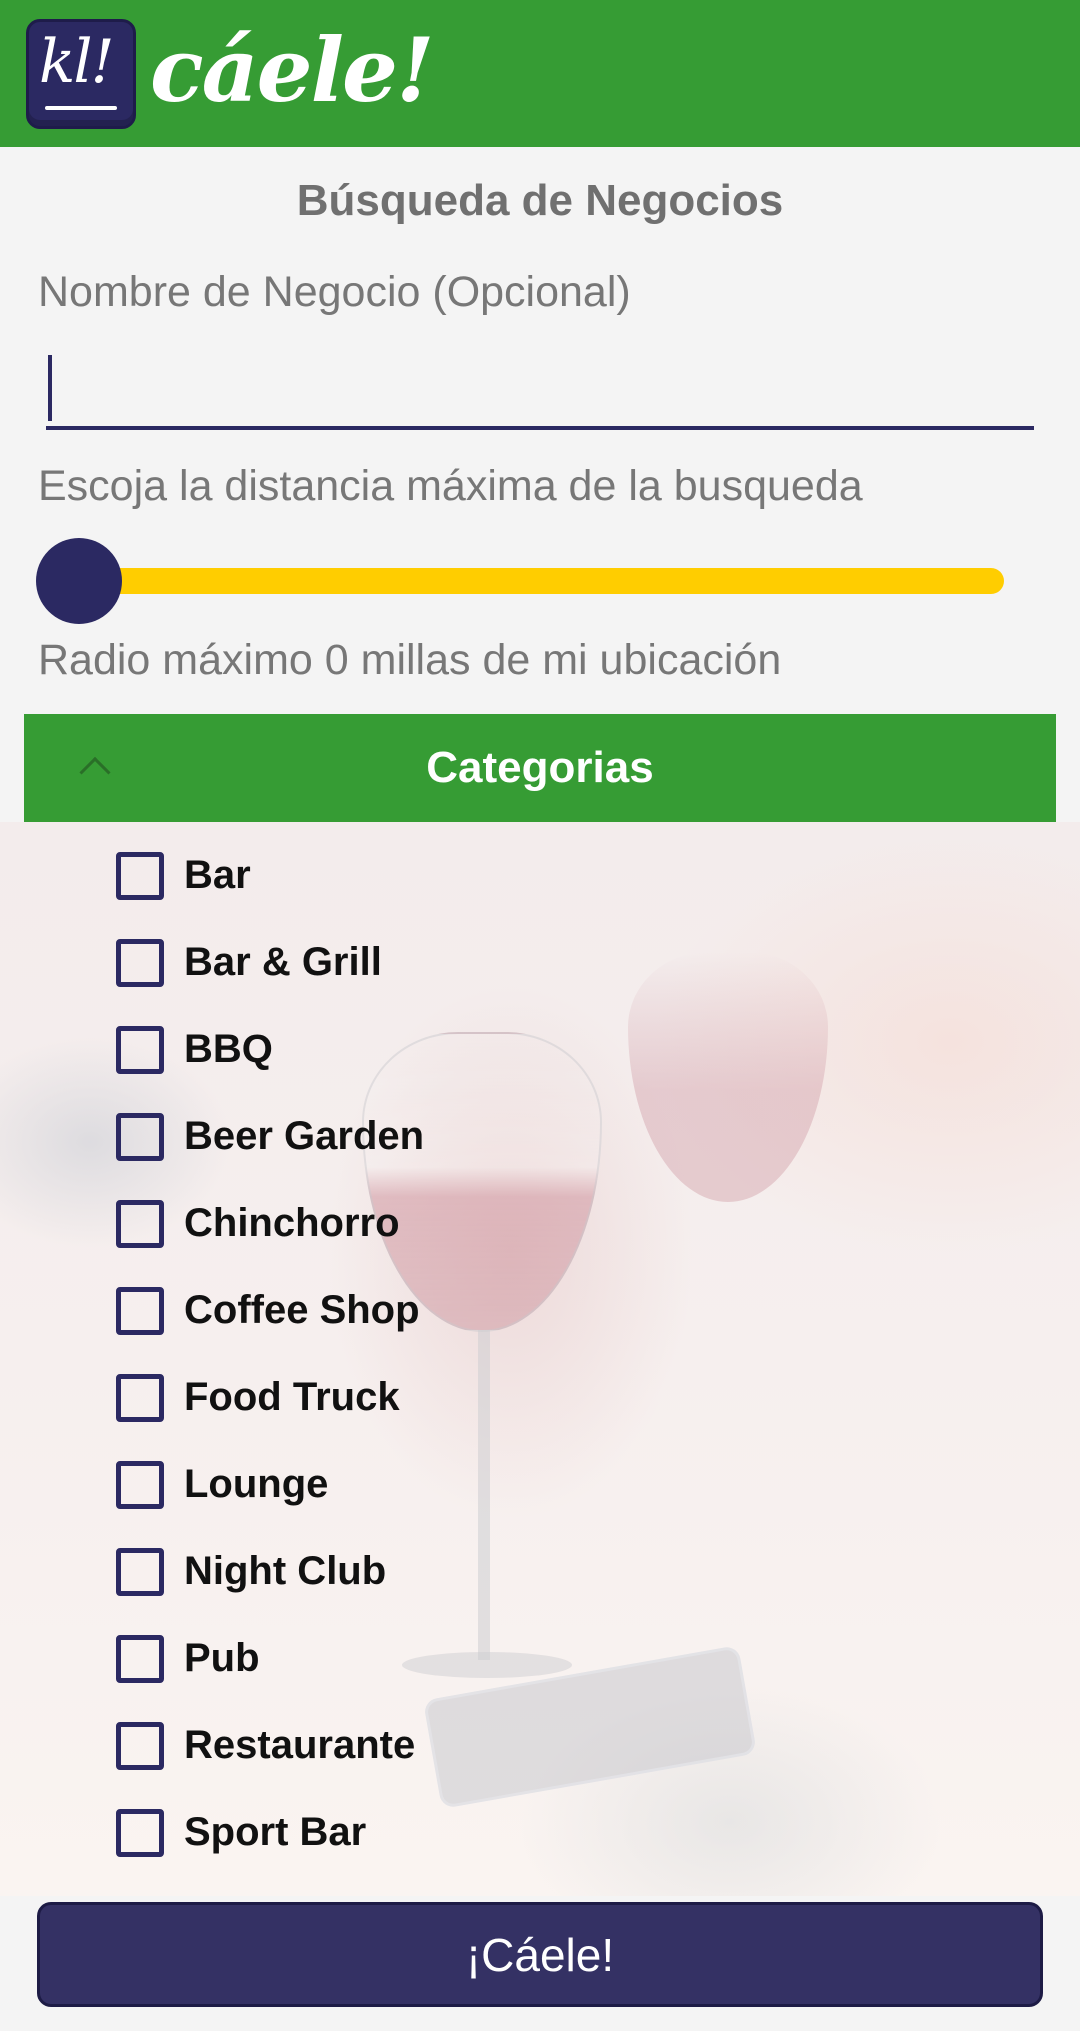 The width and height of the screenshot is (1080, 2031). Describe the element at coordinates (256, 1484) in the screenshot. I see `category-label: Lounge` at that location.